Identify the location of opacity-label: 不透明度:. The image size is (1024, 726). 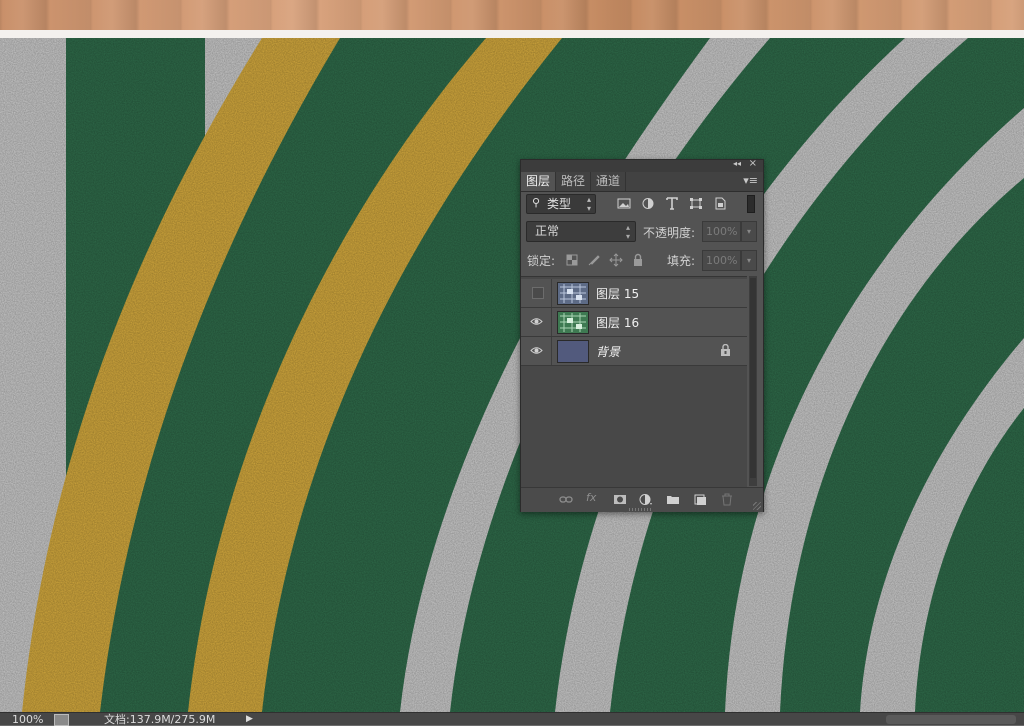
(669, 233).